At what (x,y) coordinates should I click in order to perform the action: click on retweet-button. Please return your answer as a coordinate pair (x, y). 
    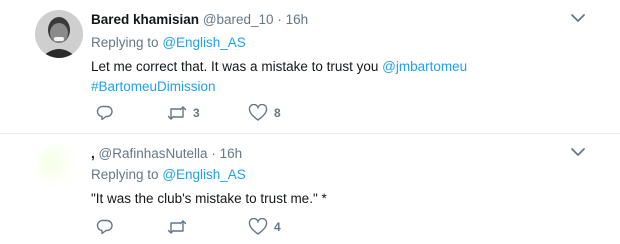
    Looking at the image, I should click on (177, 227).